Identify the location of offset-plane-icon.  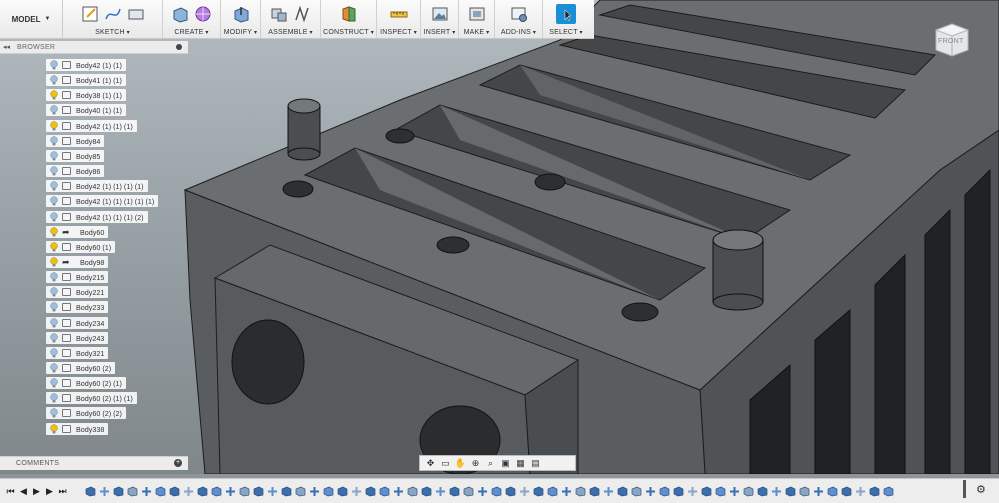
(349, 14).